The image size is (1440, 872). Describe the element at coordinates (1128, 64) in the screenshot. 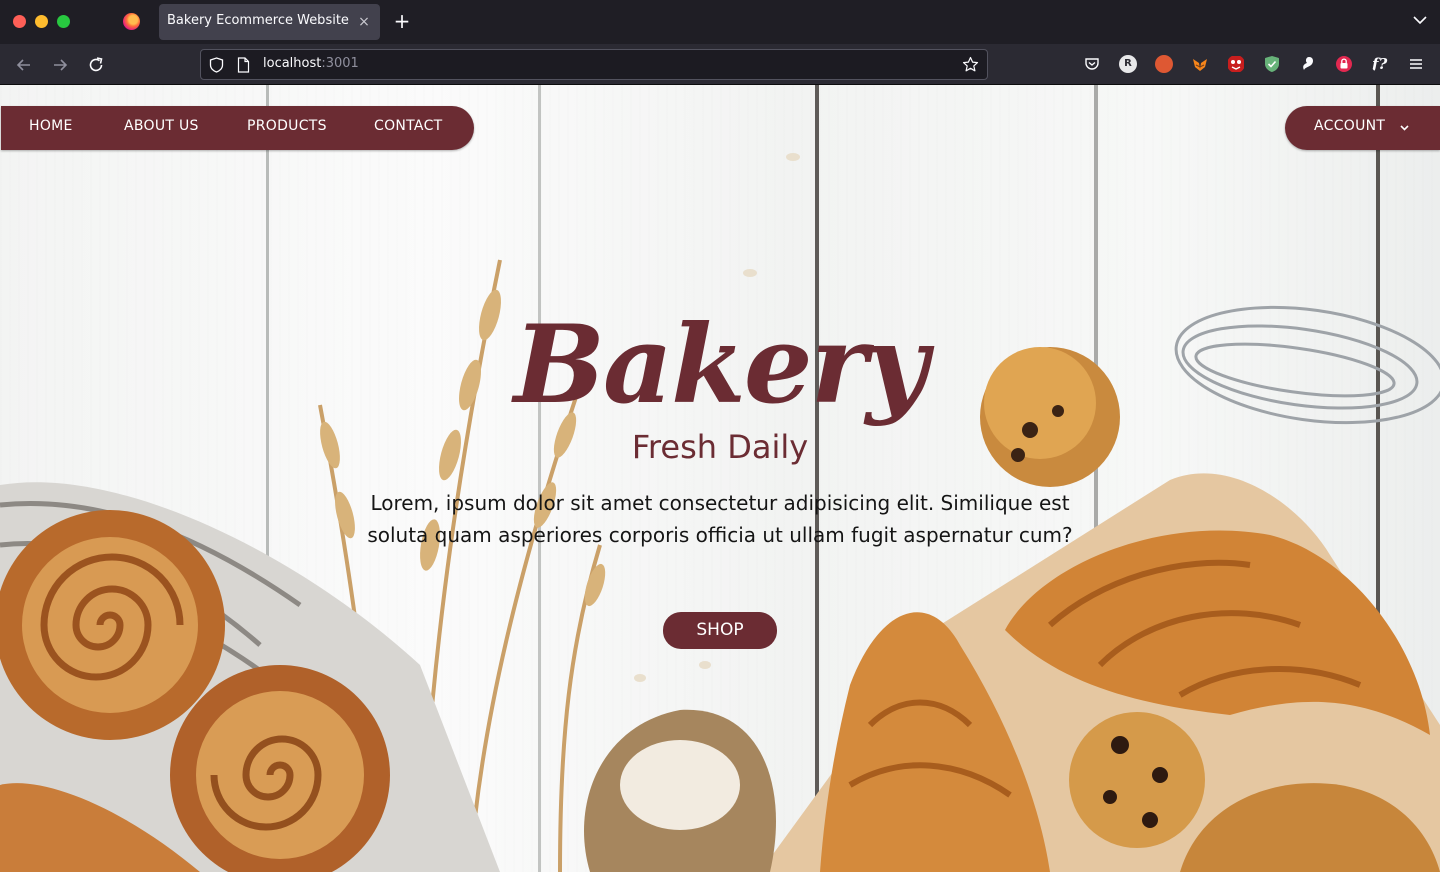

I see `readwise-icon: R` at that location.